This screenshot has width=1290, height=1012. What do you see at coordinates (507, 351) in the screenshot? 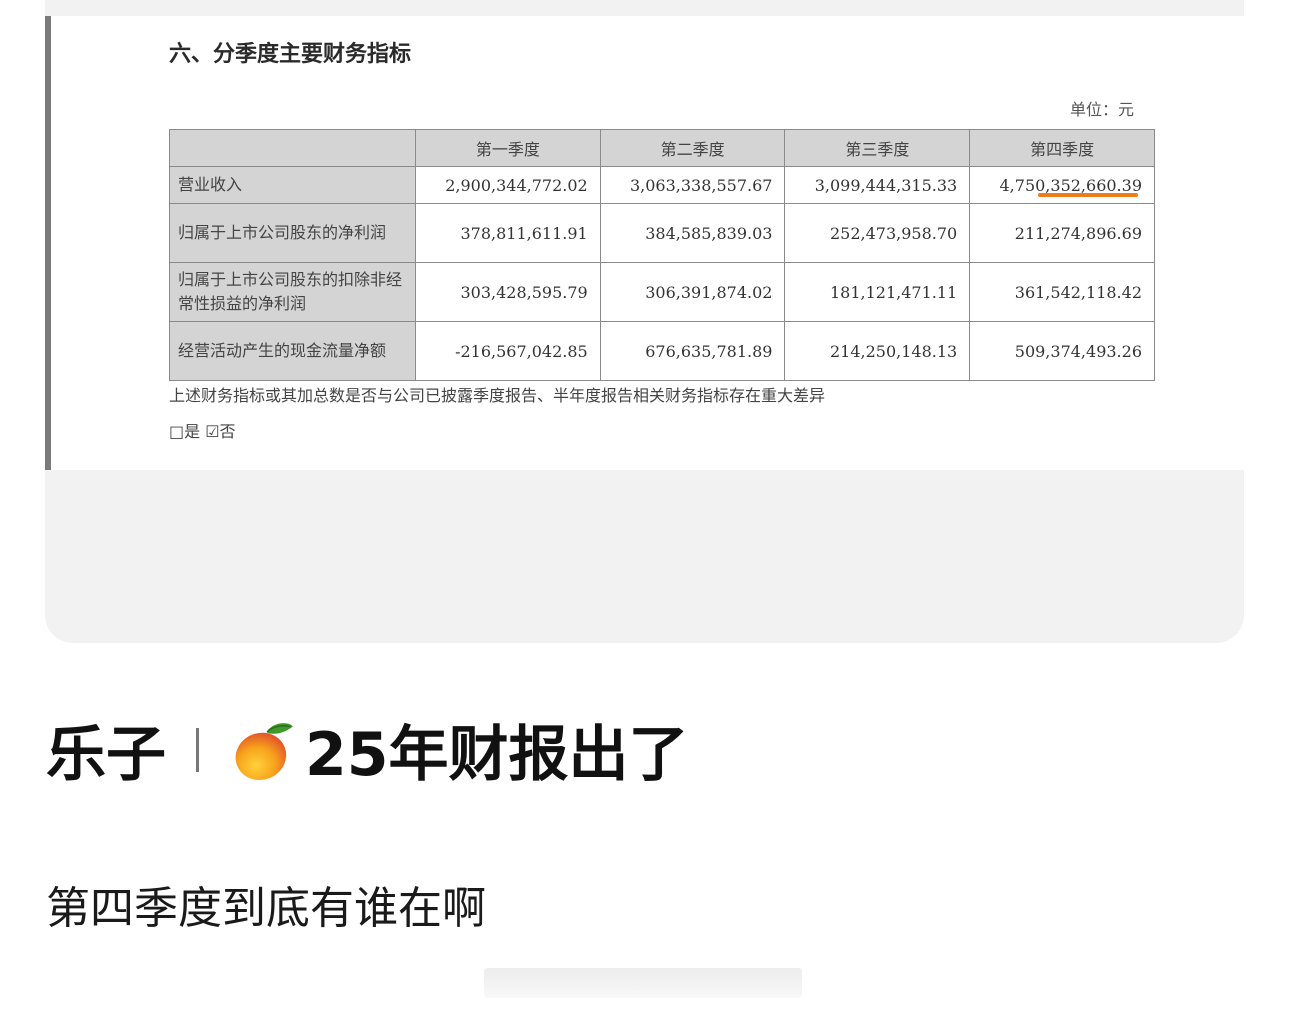
I see `table-cell: -216,567,042.85` at bounding box center [507, 351].